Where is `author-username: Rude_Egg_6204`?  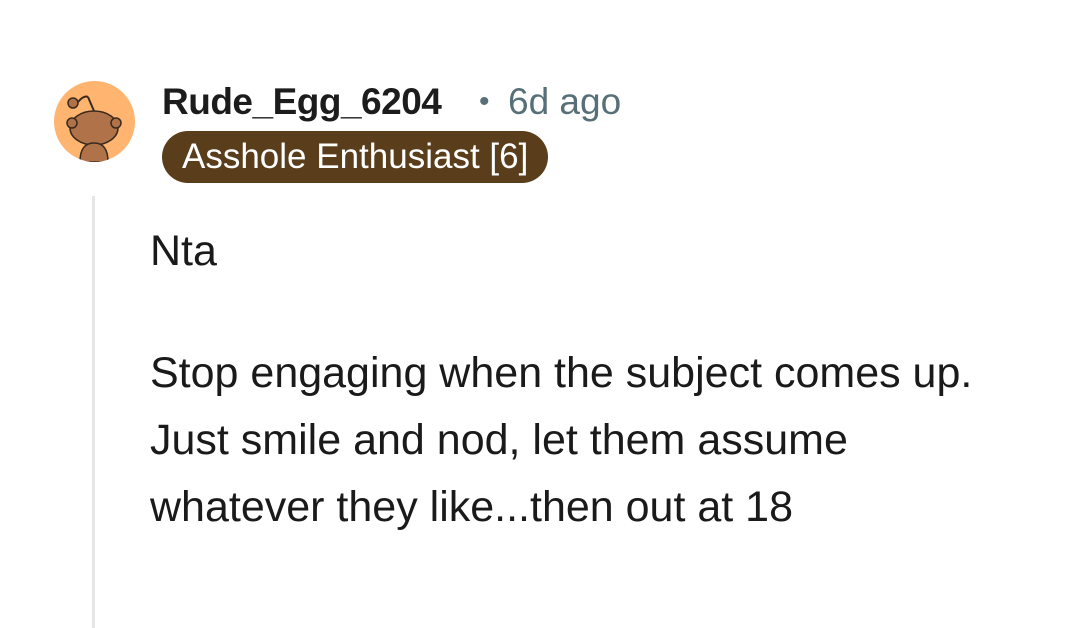
author-username: Rude_Egg_6204 is located at coordinates (302, 102).